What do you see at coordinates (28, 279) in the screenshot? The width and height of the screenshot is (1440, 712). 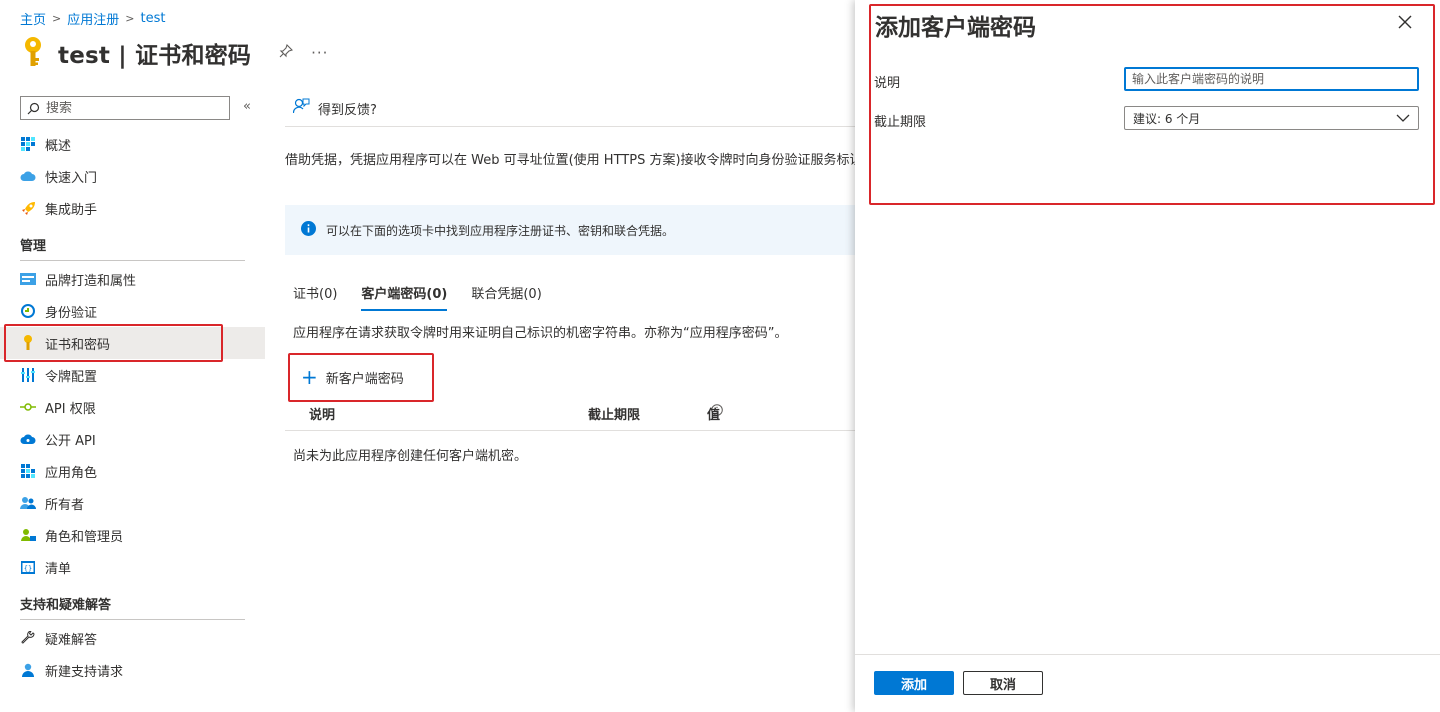 I see `branding-icon` at bounding box center [28, 279].